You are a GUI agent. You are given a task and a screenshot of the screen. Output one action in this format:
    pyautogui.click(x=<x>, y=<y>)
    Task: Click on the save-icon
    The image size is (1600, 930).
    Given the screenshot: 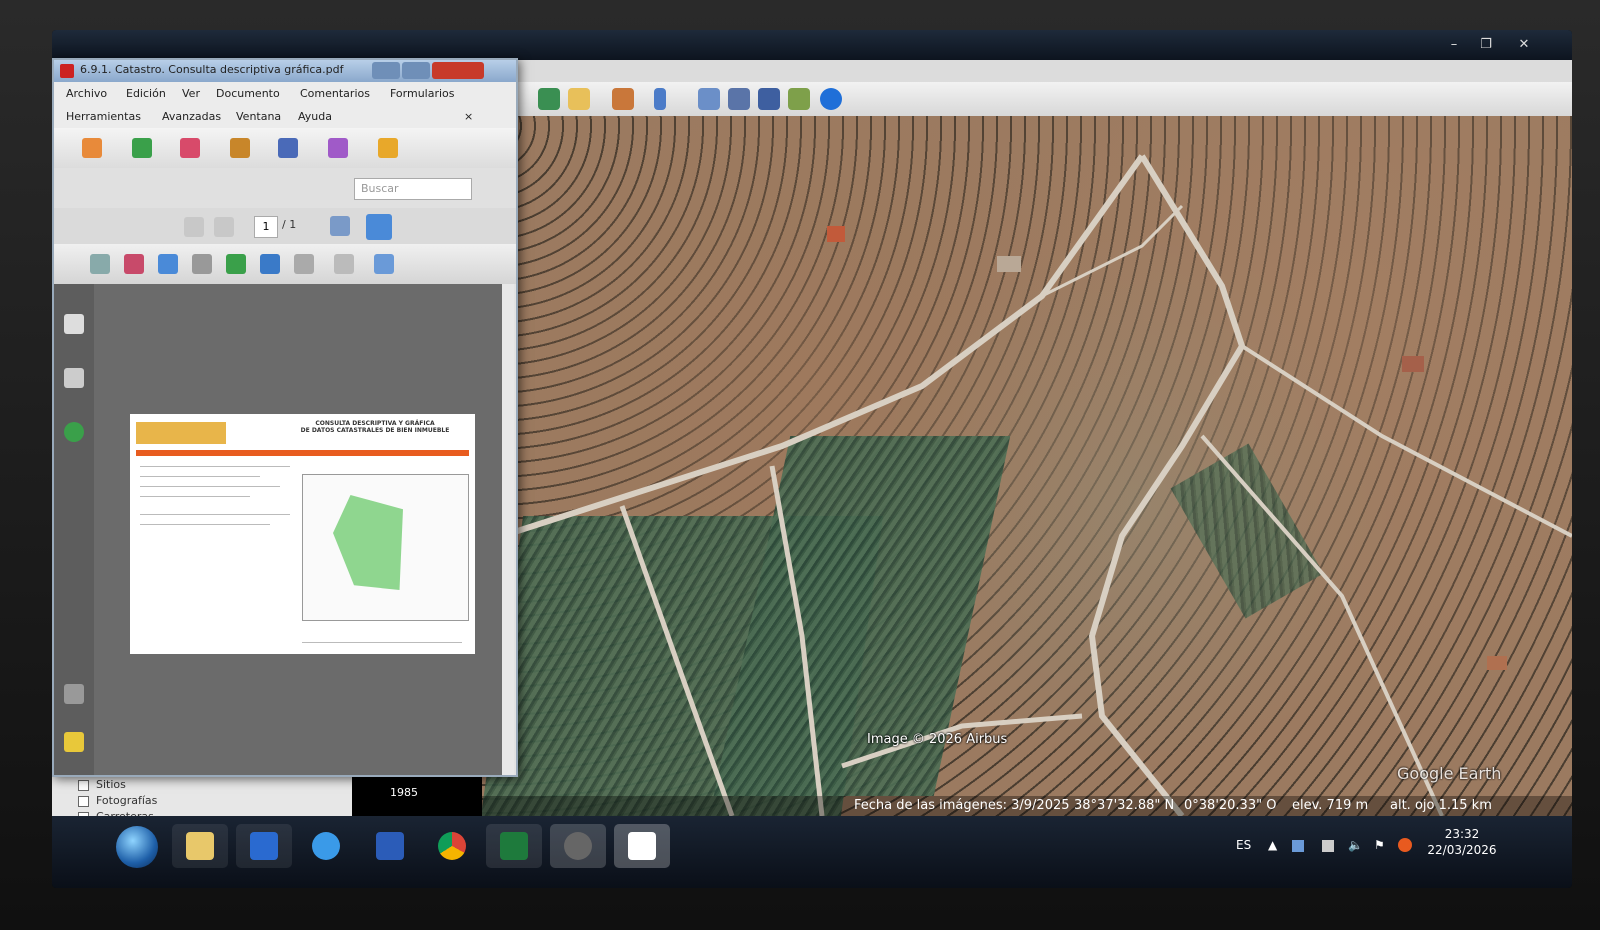 What is the action you would take?
    pyautogui.click(x=270, y=264)
    